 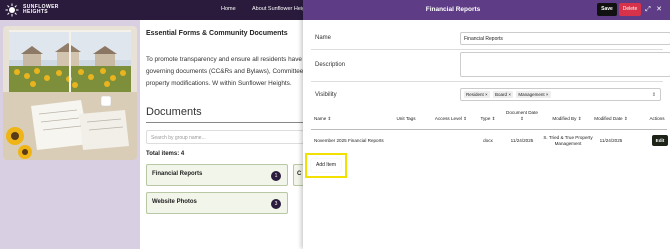 What do you see at coordinates (611, 140) in the screenshot?
I see `cell-modified-date: 11/24/2025` at bounding box center [611, 140].